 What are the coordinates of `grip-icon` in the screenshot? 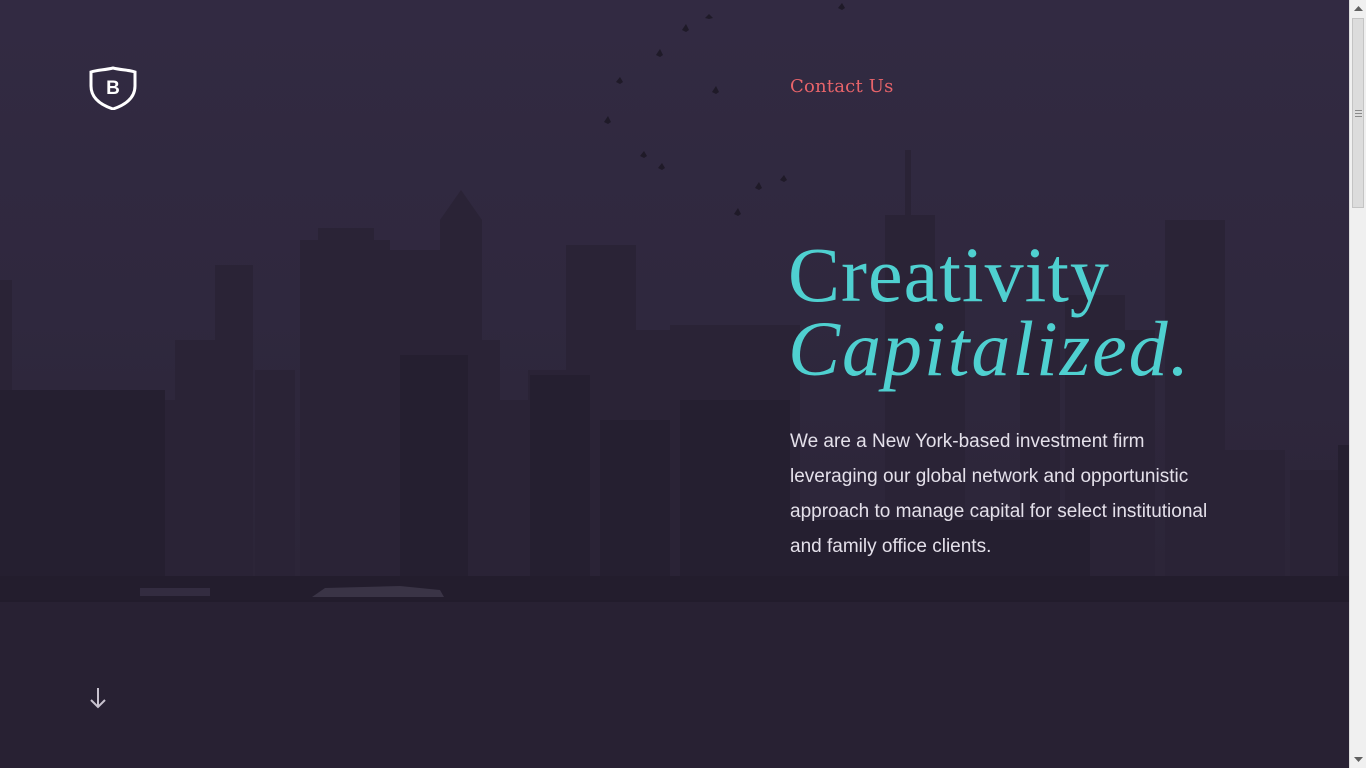 It's located at (1358, 113).